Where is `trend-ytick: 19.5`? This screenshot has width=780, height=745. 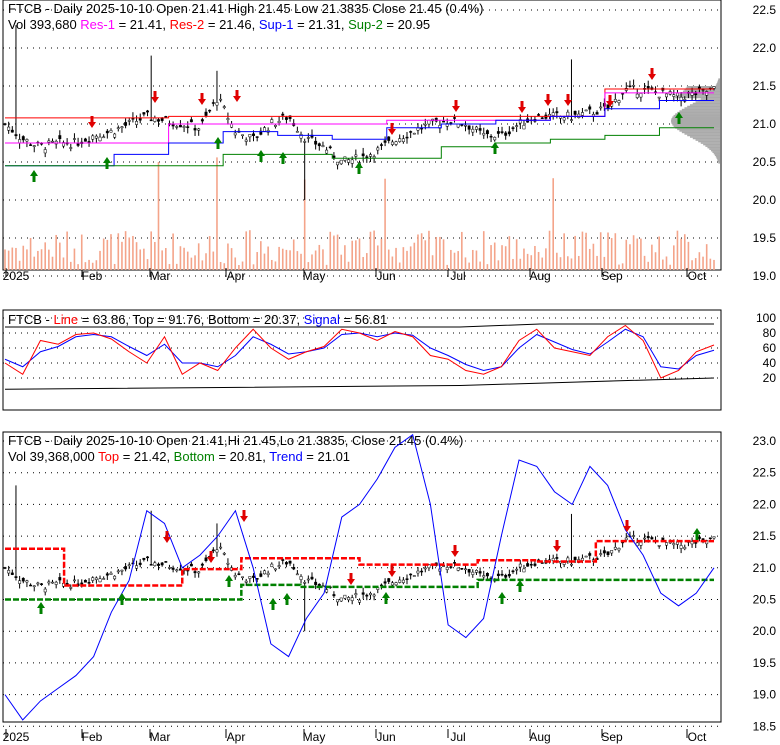 trend-ytick: 19.5 is located at coordinates (765, 663).